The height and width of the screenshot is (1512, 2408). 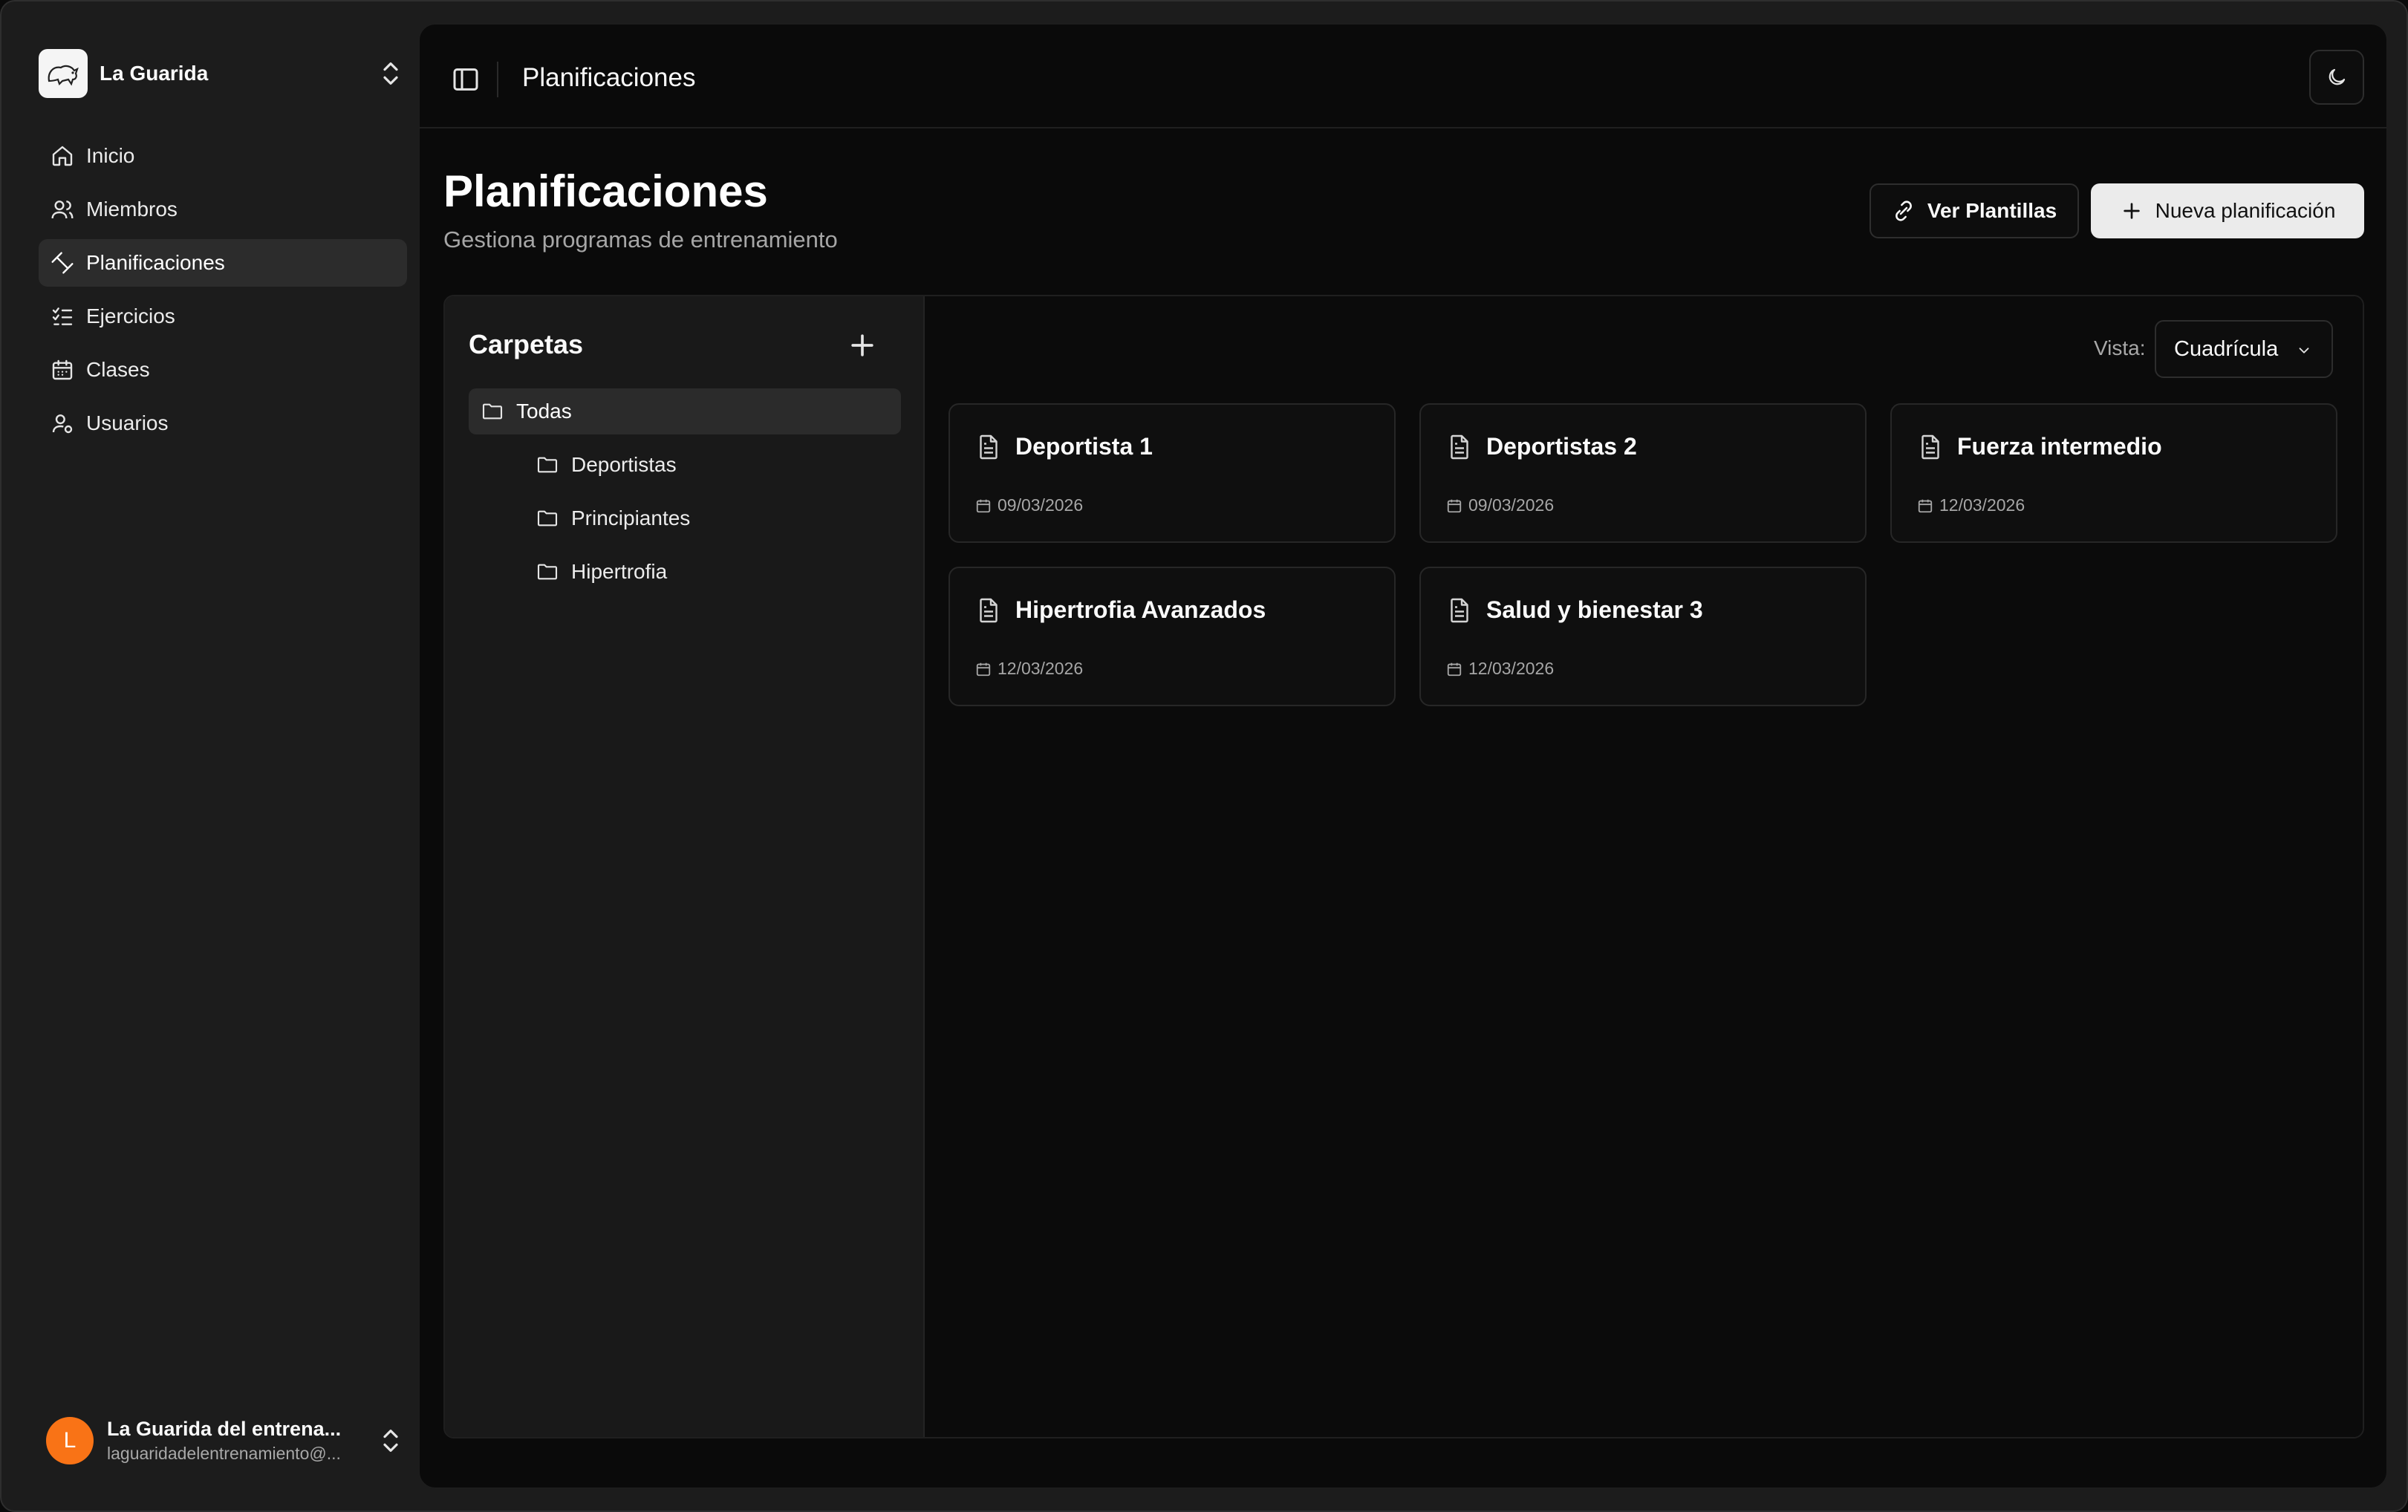 I want to click on sidebar-item-usuarios: Usuarios, so click(x=223, y=423).